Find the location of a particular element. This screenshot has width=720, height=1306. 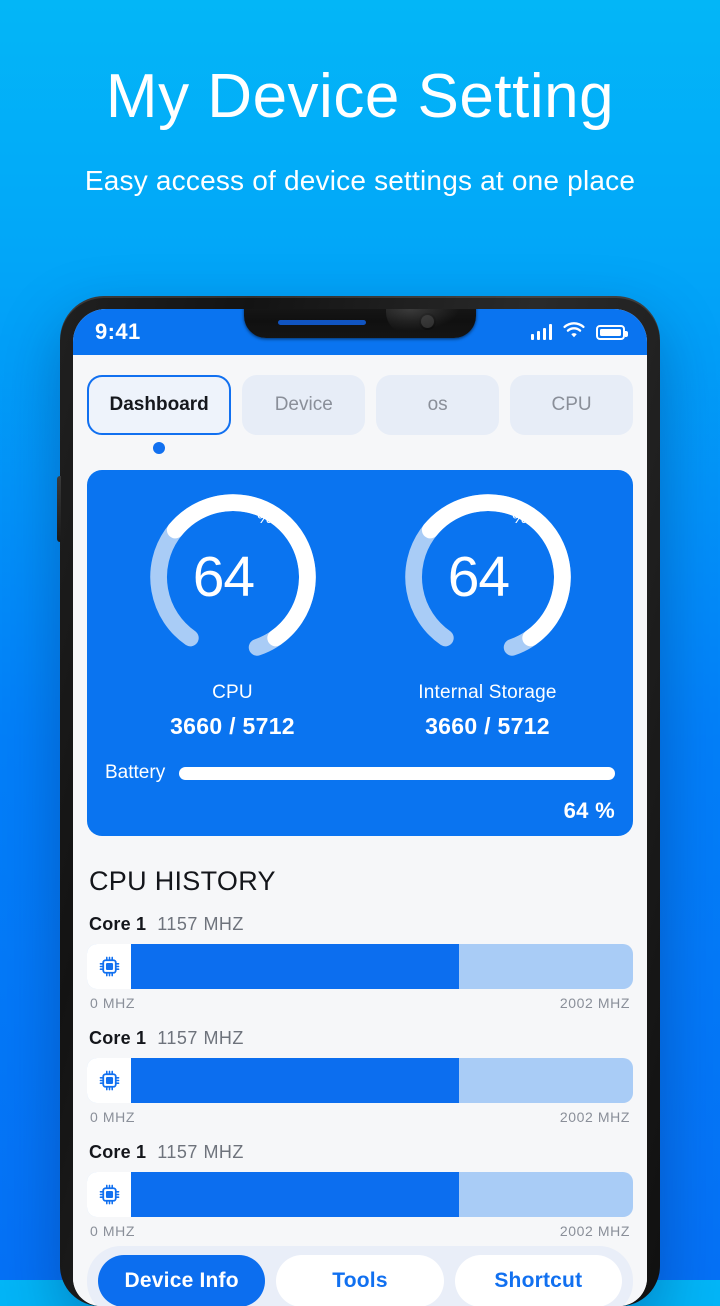

gauge-cpu-detail: 3660 / 5712 is located at coordinates (232, 726).